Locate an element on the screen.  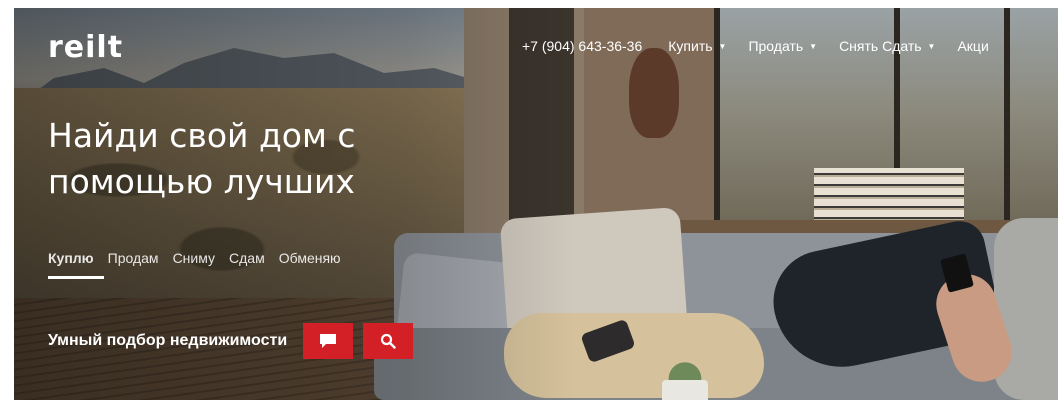
deal-type-tabs: Куплю Продам Сниму Сдам Обменяю is located at coordinates (194, 264).